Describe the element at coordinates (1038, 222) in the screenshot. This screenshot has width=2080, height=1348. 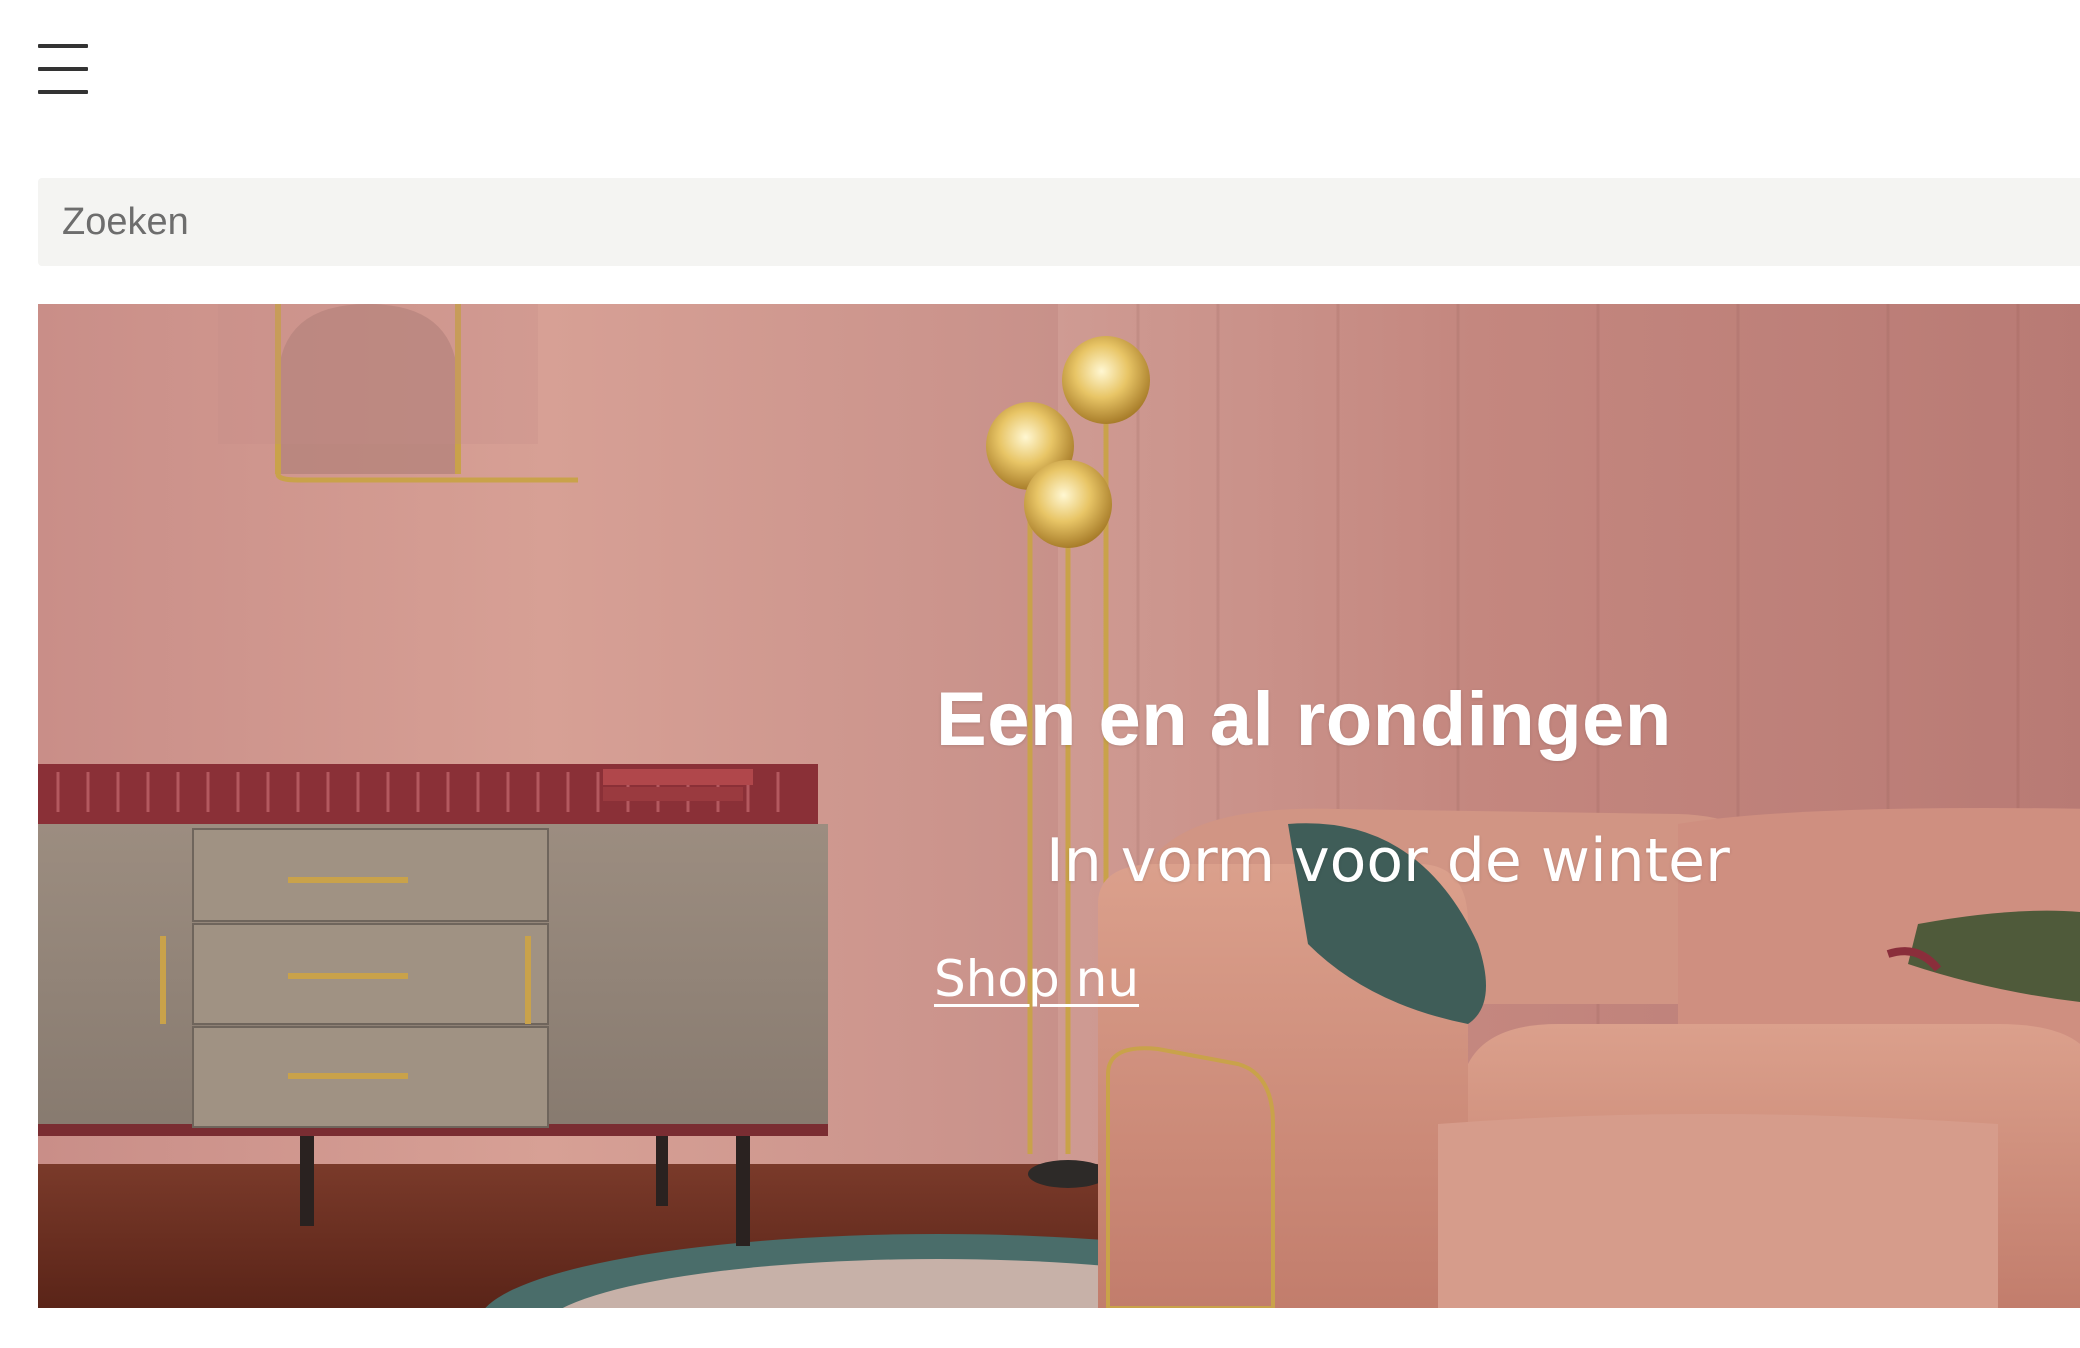
I see `search-input` at that location.